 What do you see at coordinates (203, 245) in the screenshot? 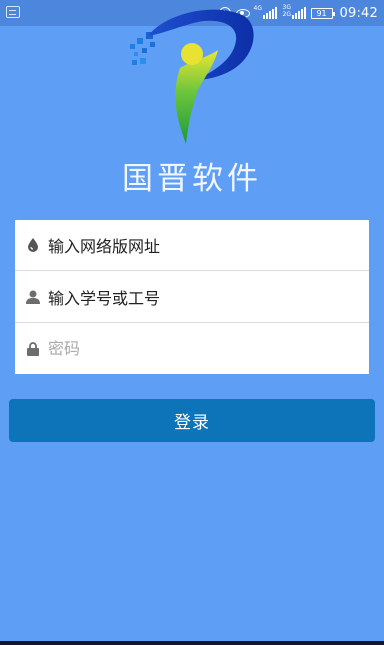
I see `url-input` at bounding box center [203, 245].